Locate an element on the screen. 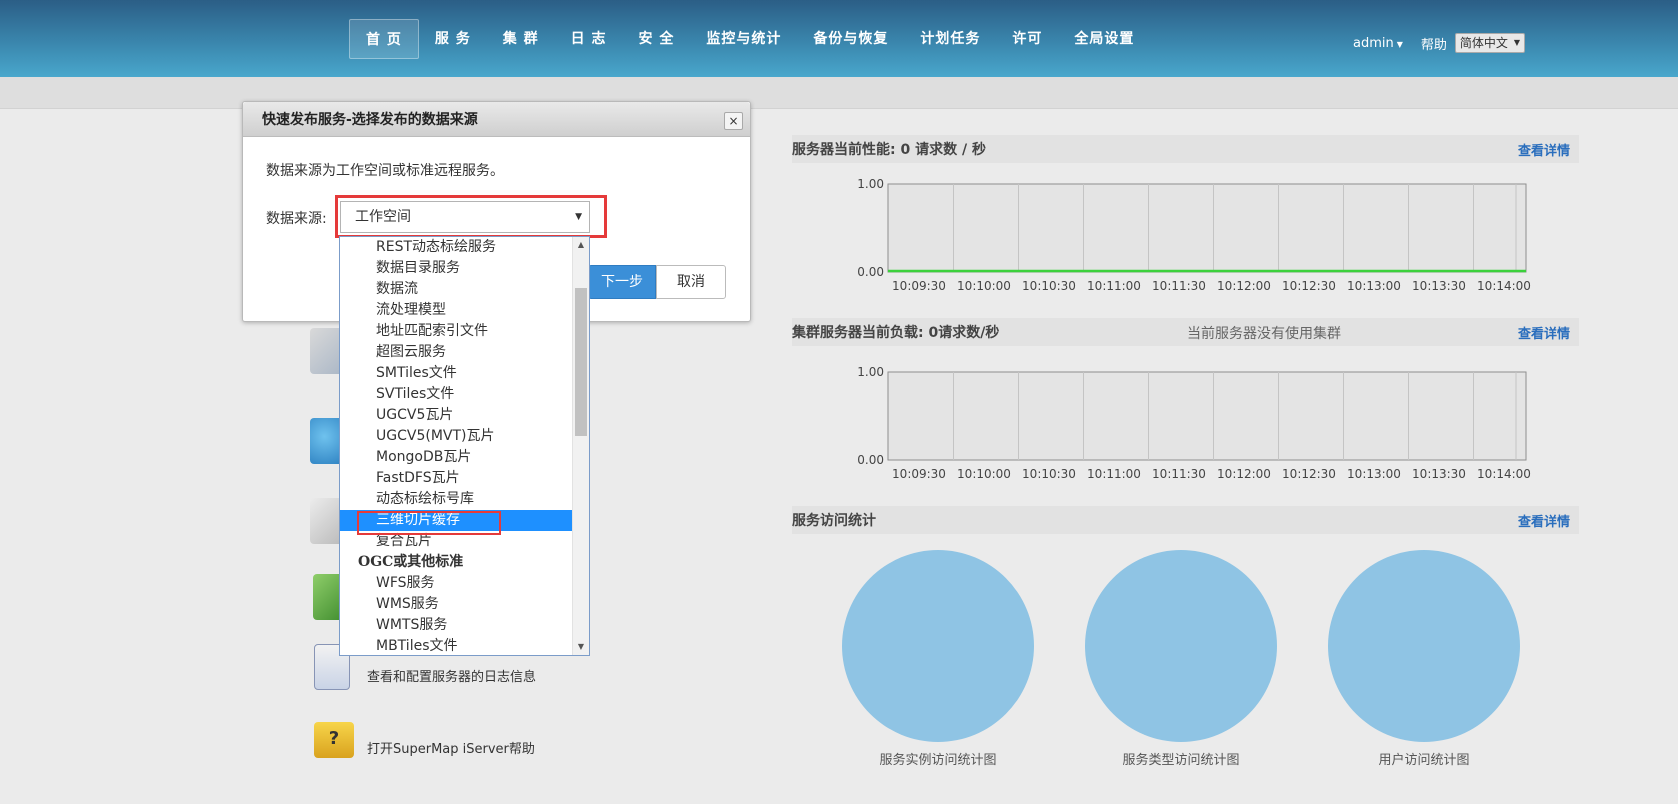 The image size is (1678, 804). scroll-up-icon: ▲ is located at coordinates (581, 245).